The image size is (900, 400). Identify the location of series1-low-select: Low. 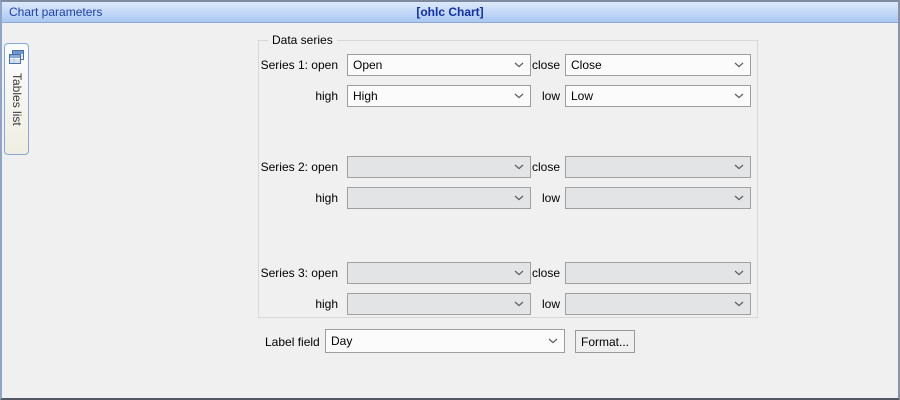
(658, 96).